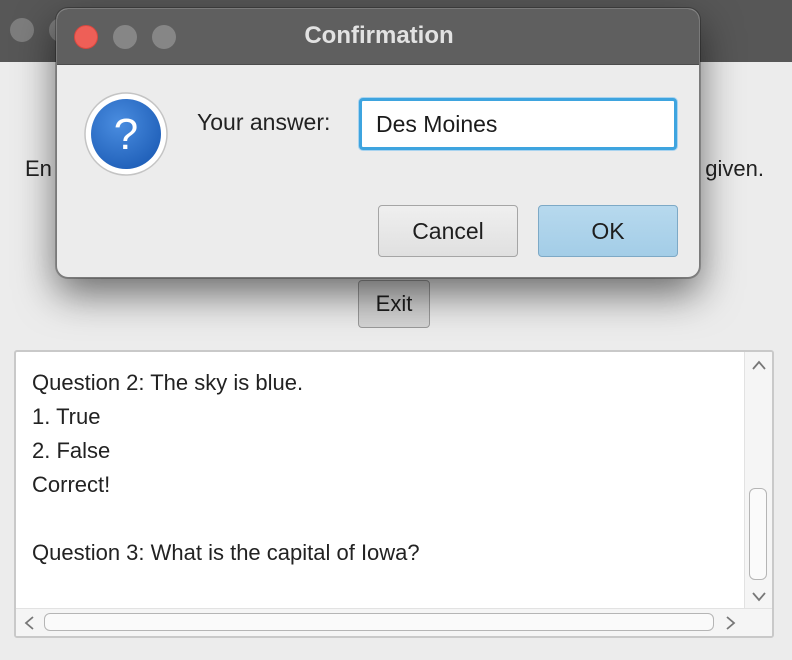 This screenshot has height=660, width=792. I want to click on question-icon: ?, so click(126, 134).